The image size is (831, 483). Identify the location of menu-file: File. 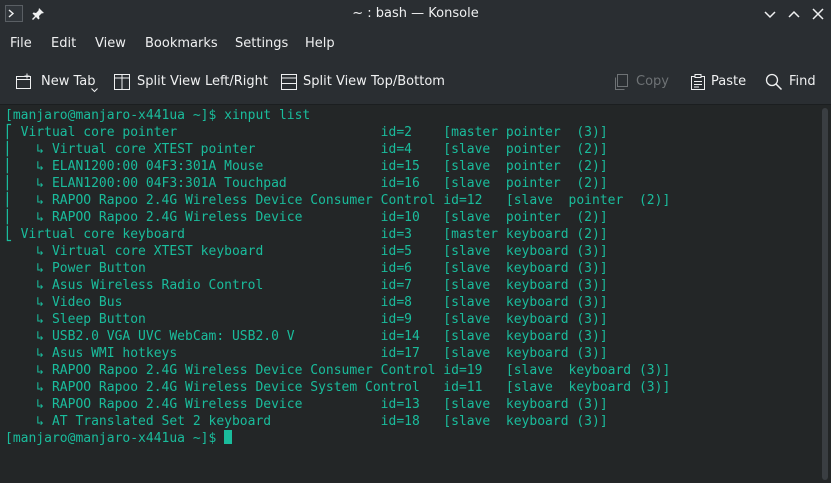
(21, 44).